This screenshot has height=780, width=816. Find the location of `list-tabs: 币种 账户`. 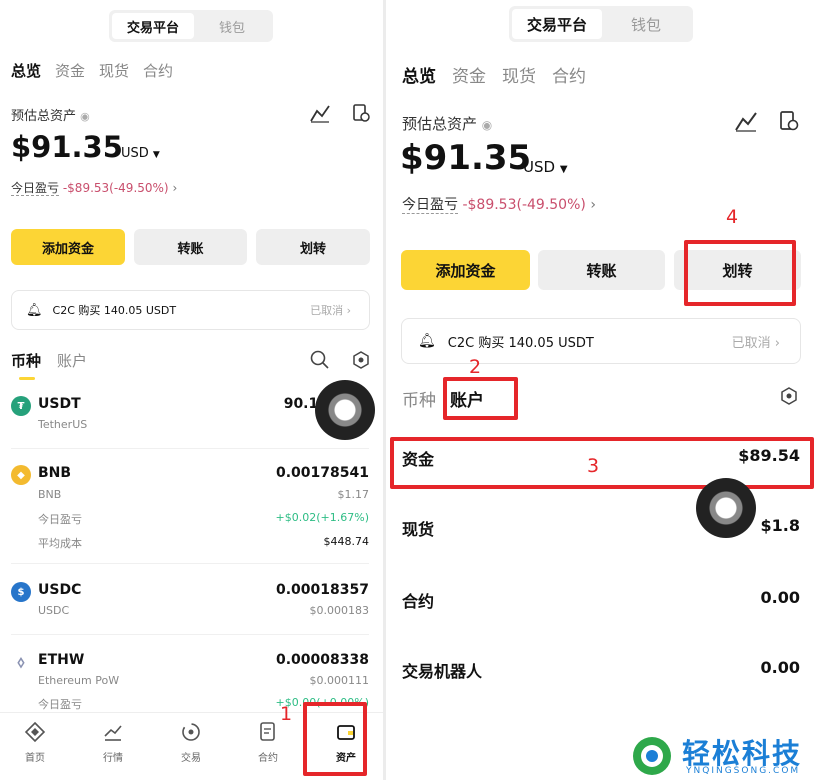

list-tabs: 币种 账户 is located at coordinates (49, 360).